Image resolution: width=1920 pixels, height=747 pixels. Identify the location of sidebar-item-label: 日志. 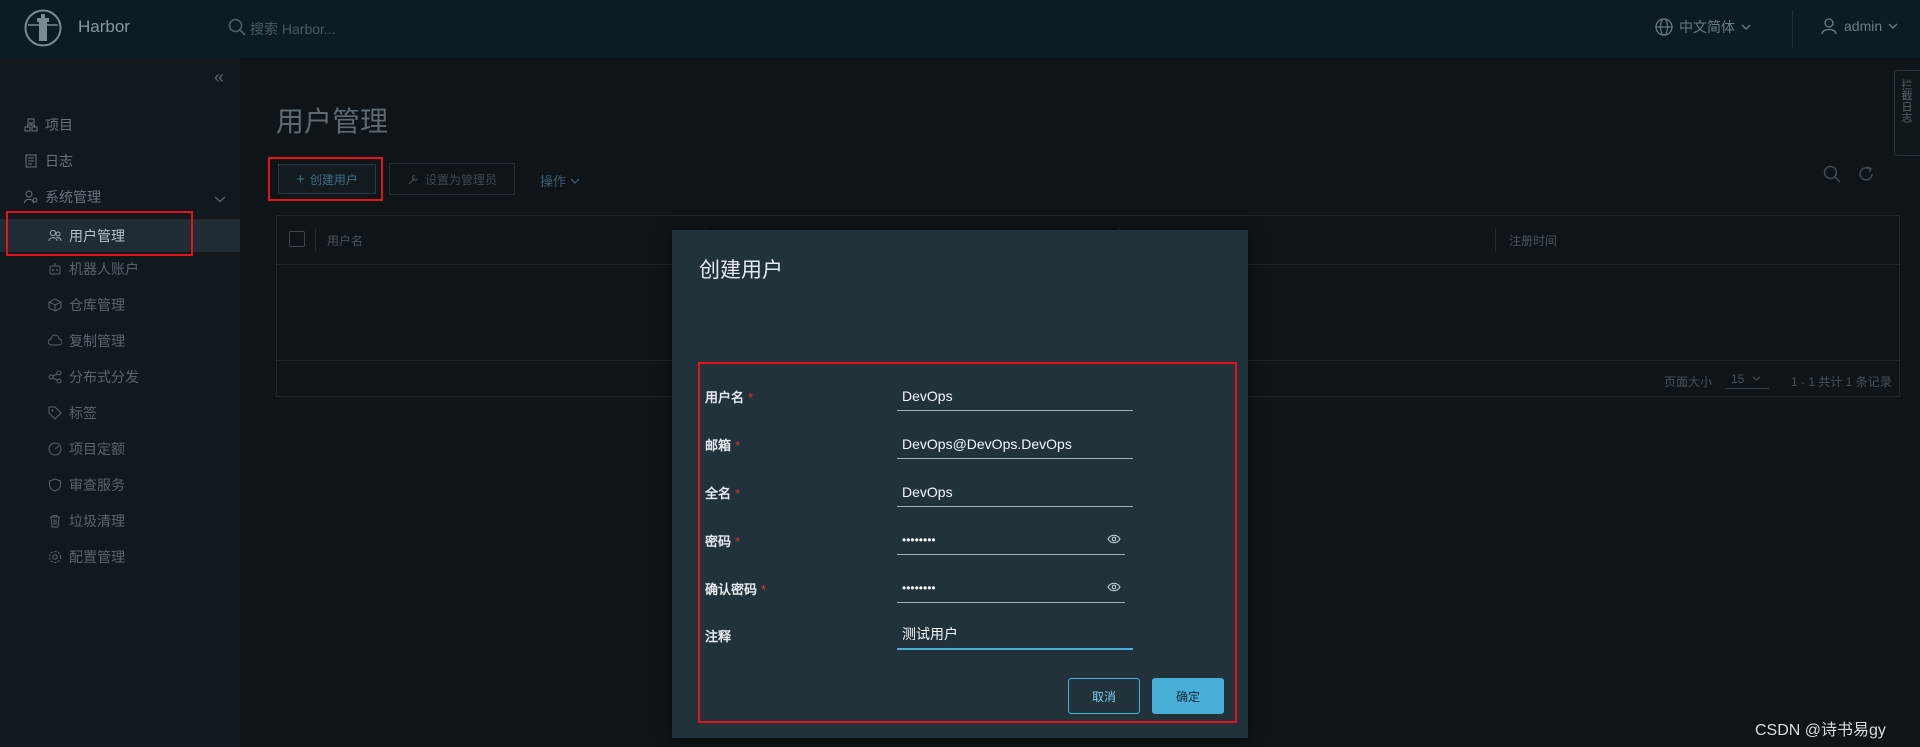
(59, 161).